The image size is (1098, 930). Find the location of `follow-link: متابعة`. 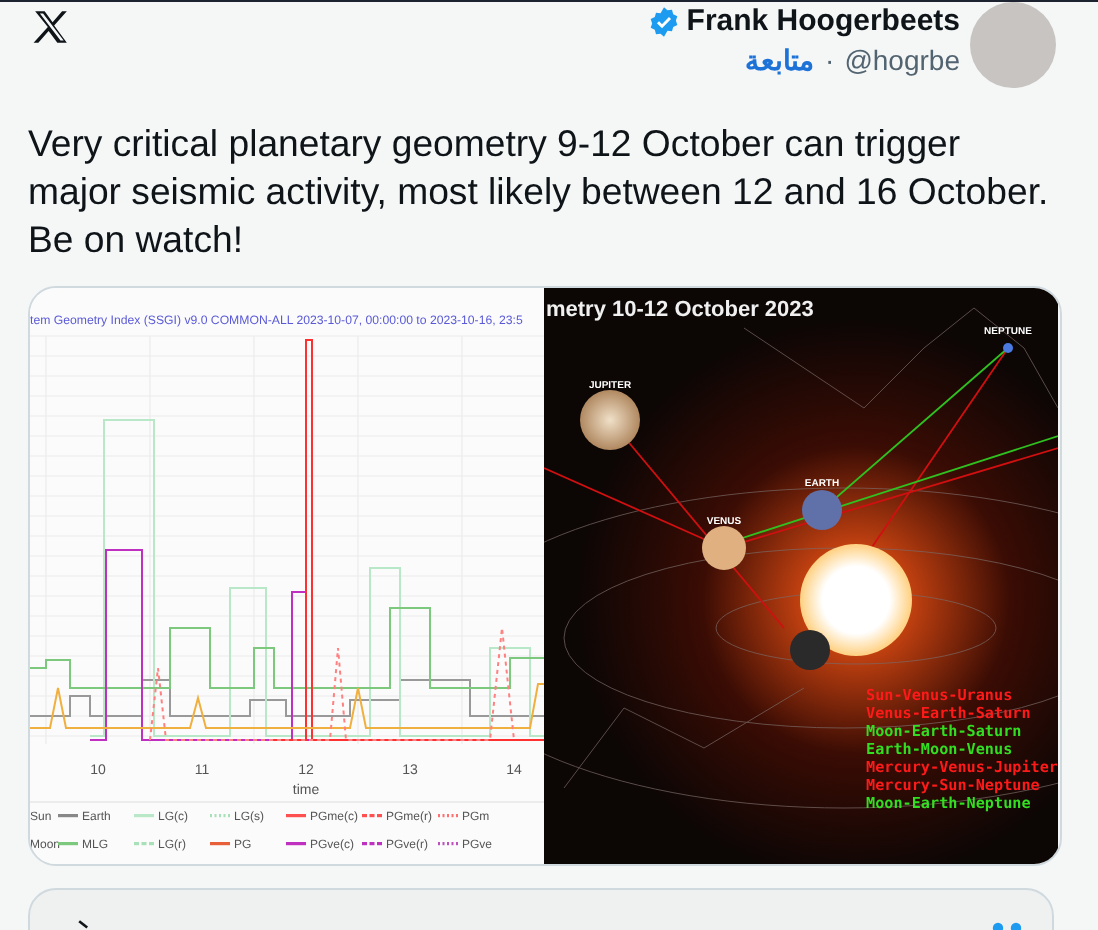

follow-link: متابعة is located at coordinates (780, 60).